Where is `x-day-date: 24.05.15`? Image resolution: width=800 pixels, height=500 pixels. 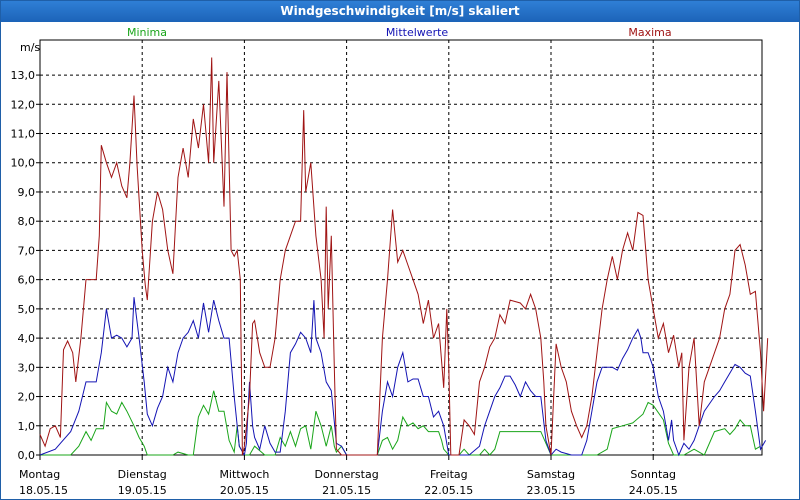
x-day-date: 24.05.15 is located at coordinates (653, 490).